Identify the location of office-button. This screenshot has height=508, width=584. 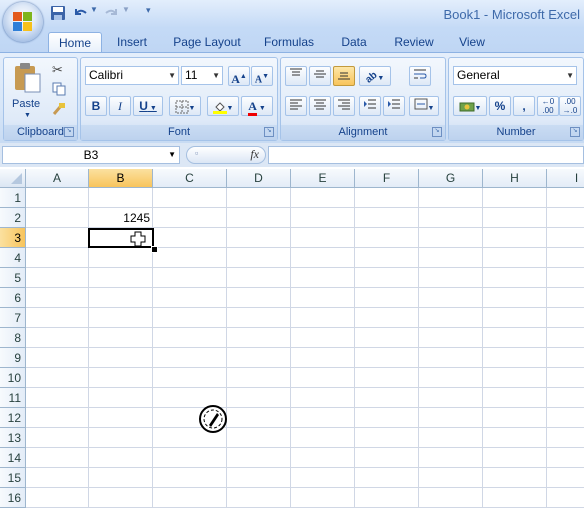
(23, 22).